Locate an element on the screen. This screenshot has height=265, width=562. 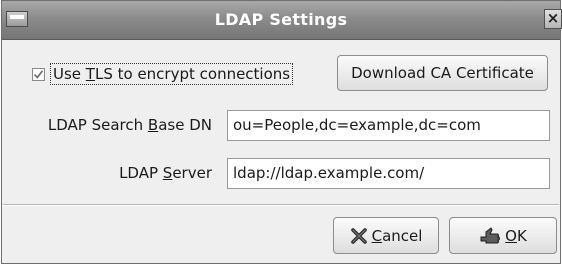
base-dn-label-post: ase DN is located at coordinates (185, 125).